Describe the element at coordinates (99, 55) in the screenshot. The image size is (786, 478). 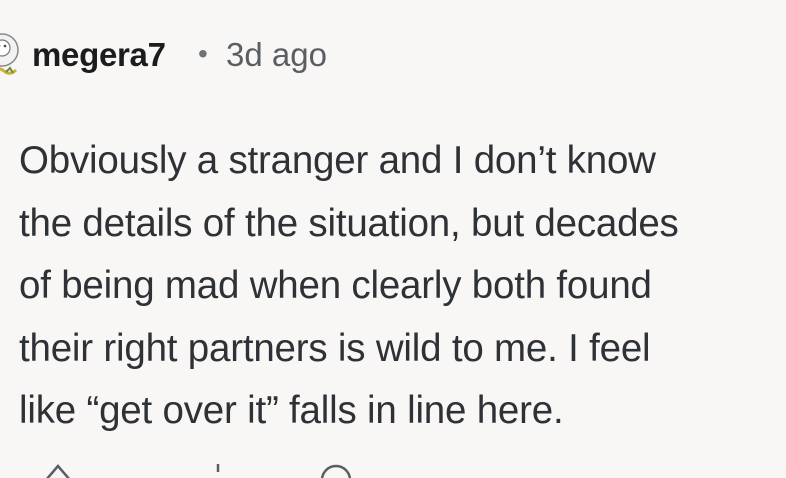
I see `username: megera7` at that location.